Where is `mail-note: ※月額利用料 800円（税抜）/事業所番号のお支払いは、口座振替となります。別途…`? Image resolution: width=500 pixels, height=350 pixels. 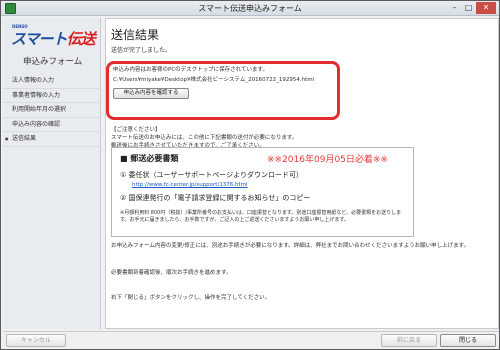
mail-note: ※月額利用料 800円（税抜）/事業所番号のお支払いは、口座振替となります。別途… is located at coordinates (261, 216).